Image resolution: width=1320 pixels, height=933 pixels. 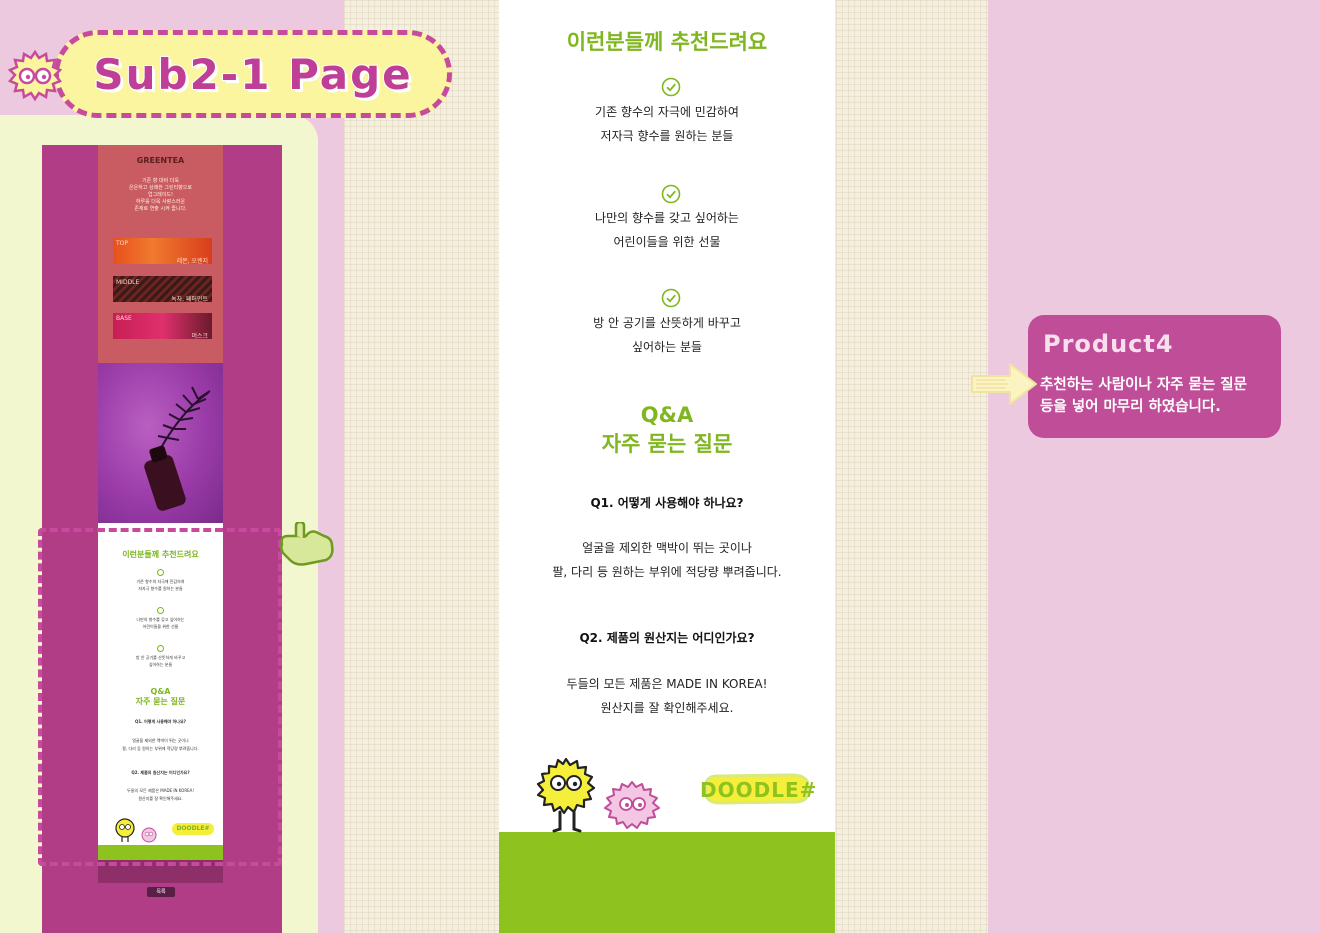 What do you see at coordinates (667, 503) in the screenshot?
I see `faq-question: Q1. 어떻게 사용해야 하나요?` at bounding box center [667, 503].